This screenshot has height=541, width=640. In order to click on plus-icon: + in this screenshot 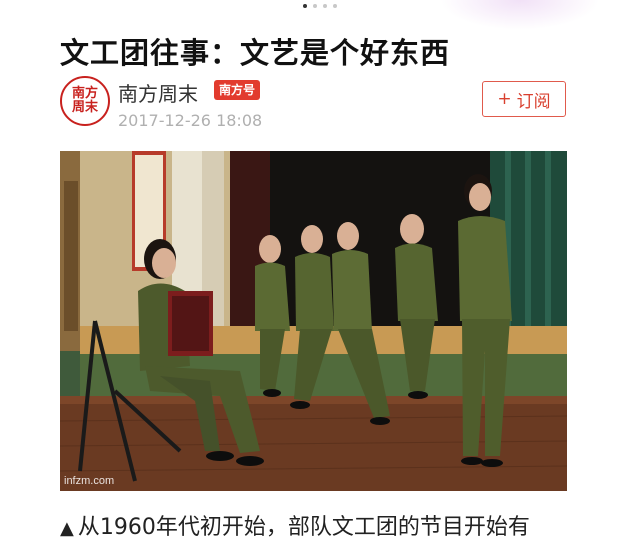, I will do `click(504, 99)`.